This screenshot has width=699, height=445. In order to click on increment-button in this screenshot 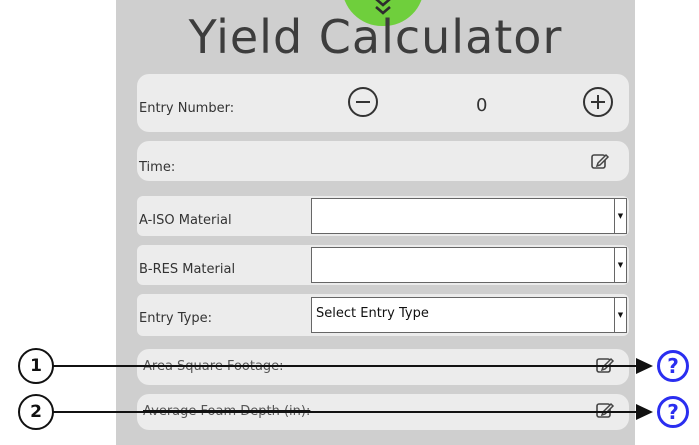, I will do `click(598, 102)`.